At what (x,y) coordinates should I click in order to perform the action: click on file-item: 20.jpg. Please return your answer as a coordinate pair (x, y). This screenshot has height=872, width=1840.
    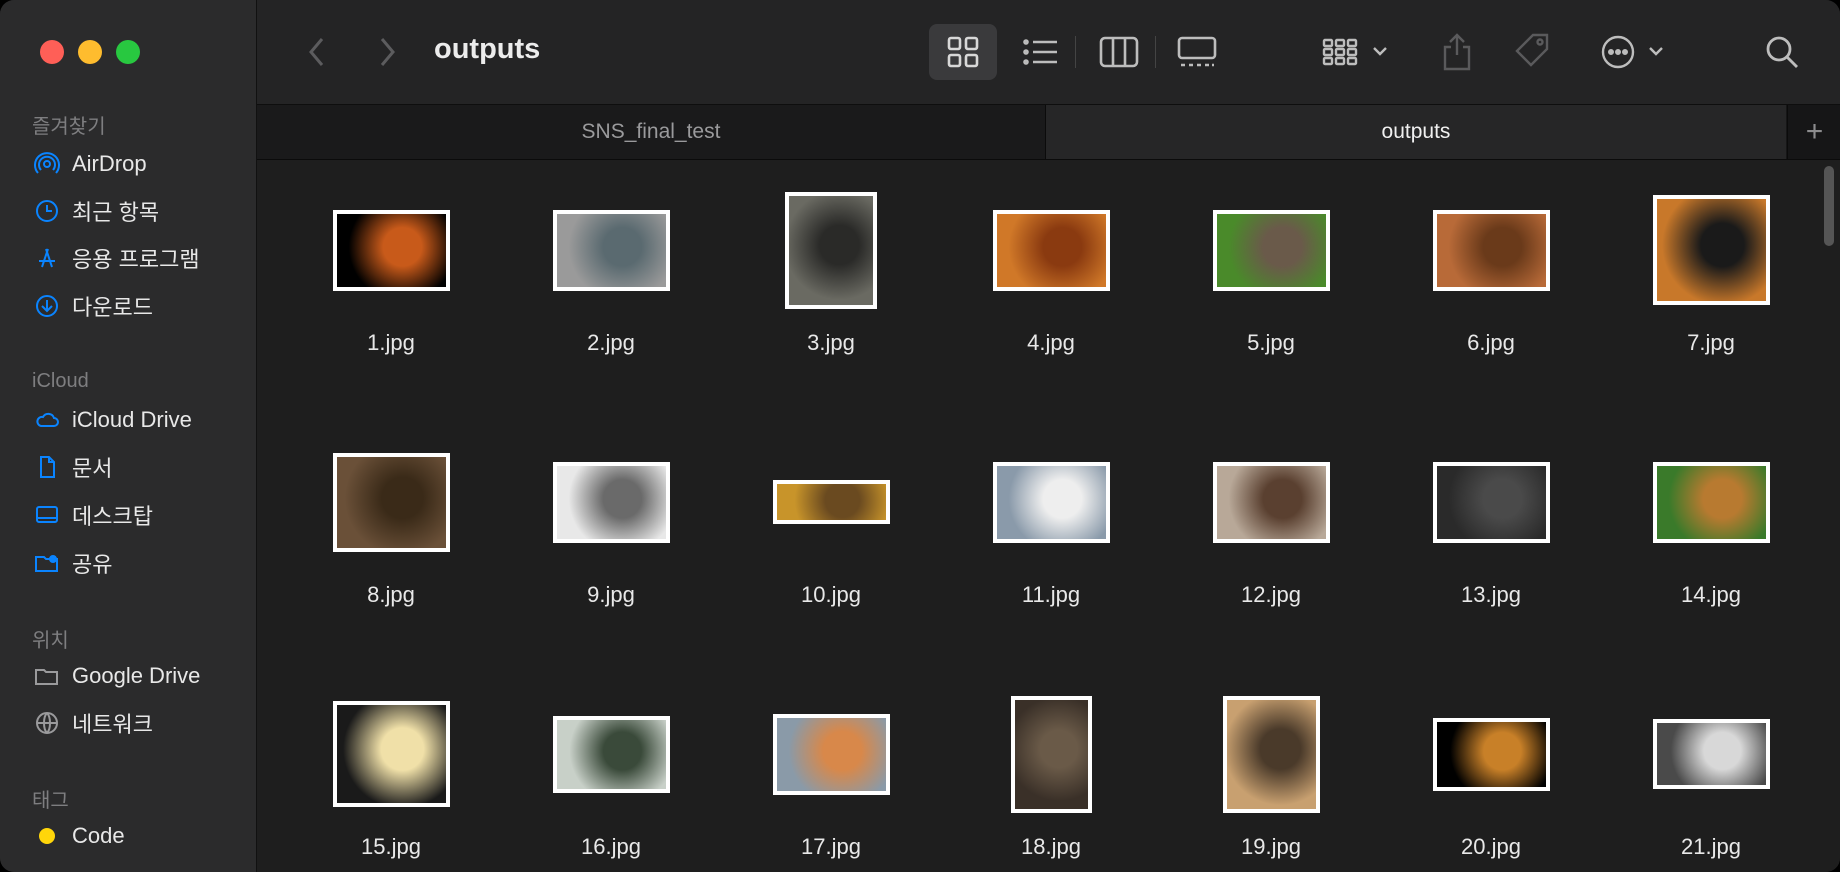
    Looking at the image, I should click on (1491, 768).